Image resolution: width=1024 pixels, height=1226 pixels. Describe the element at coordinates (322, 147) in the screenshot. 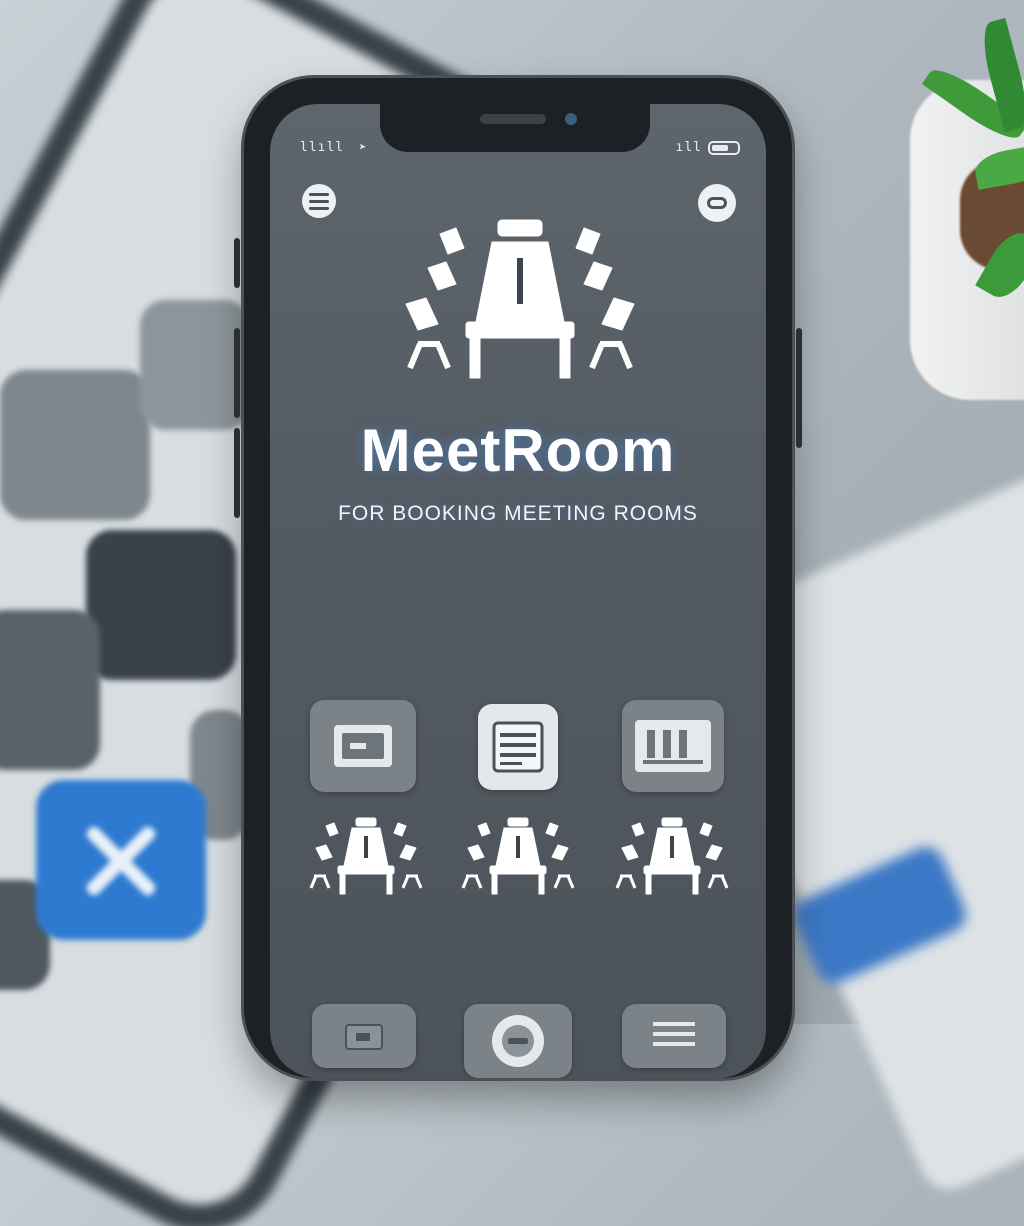

I see `signal-text: llıll` at that location.